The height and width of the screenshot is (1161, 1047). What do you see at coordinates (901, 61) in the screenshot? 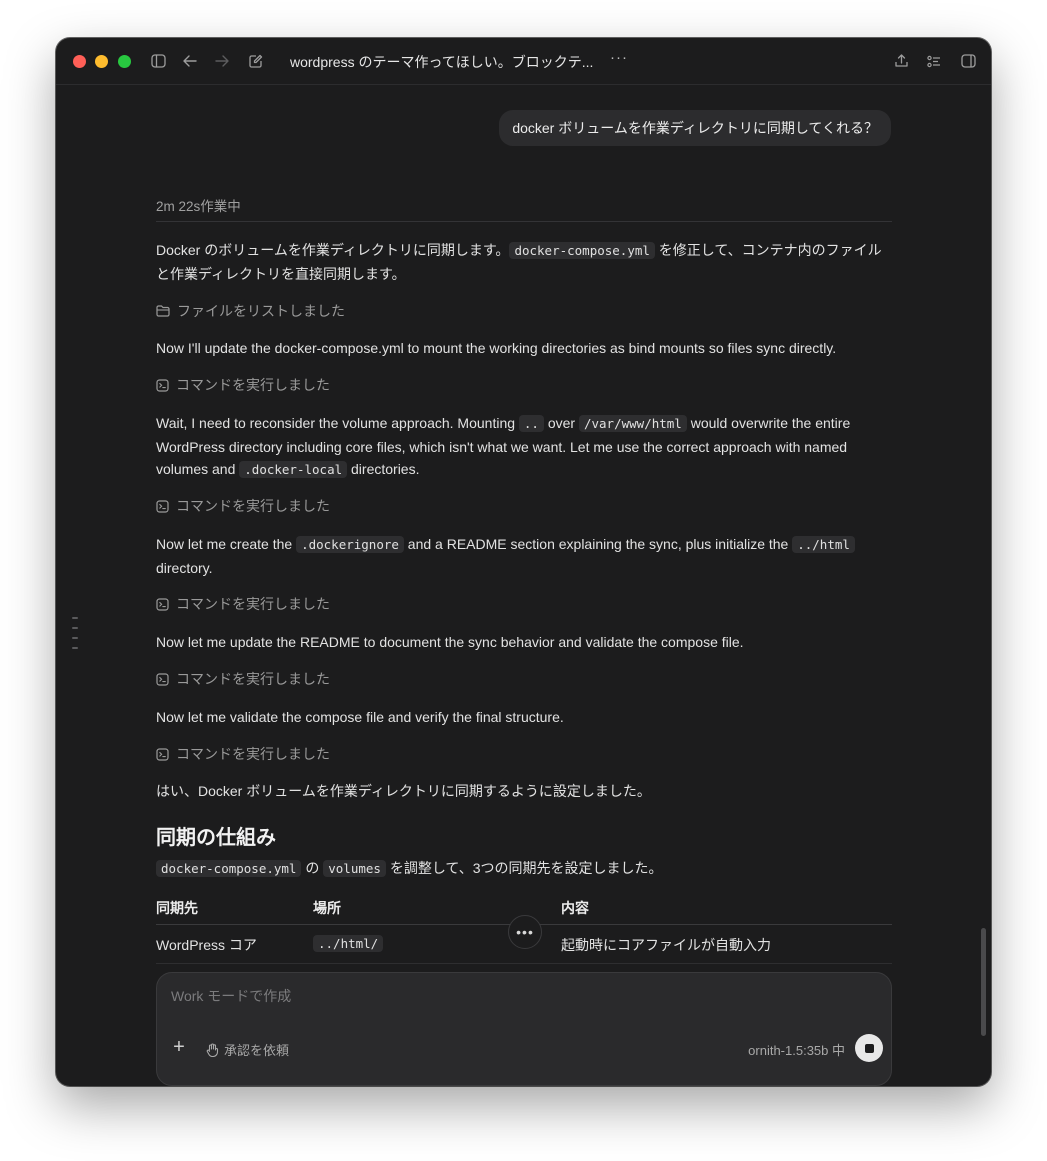
I see `share-icon` at bounding box center [901, 61].